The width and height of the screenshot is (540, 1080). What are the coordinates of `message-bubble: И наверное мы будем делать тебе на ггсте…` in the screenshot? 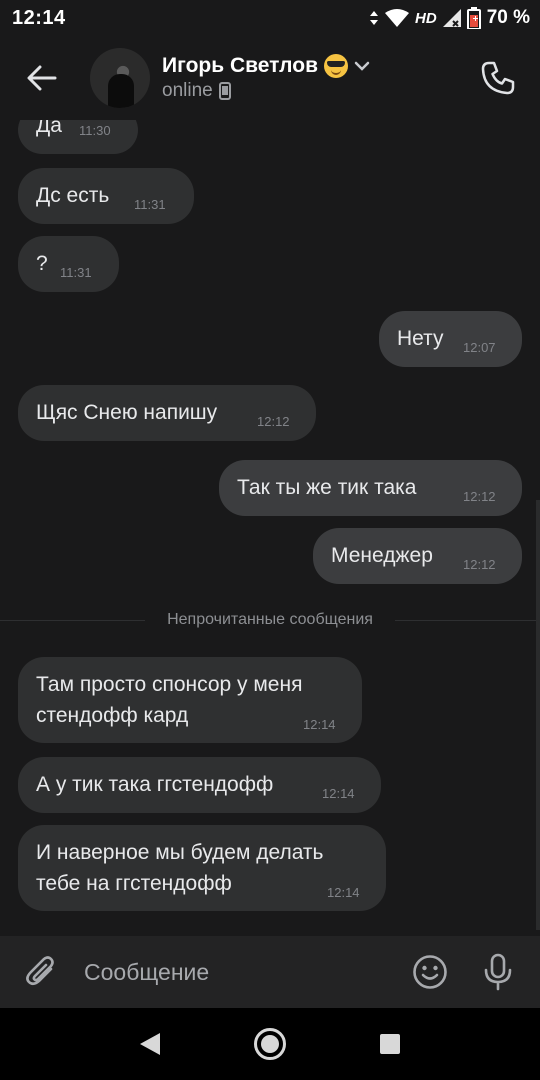 It's located at (202, 868).